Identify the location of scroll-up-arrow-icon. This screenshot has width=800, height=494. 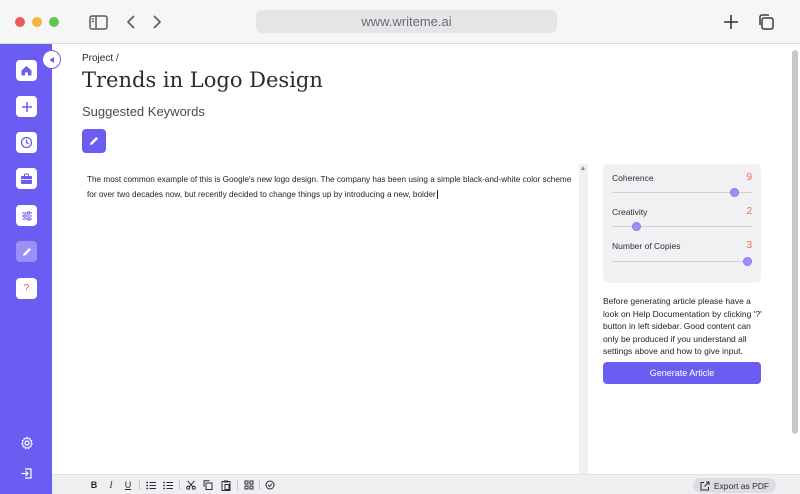
(583, 168).